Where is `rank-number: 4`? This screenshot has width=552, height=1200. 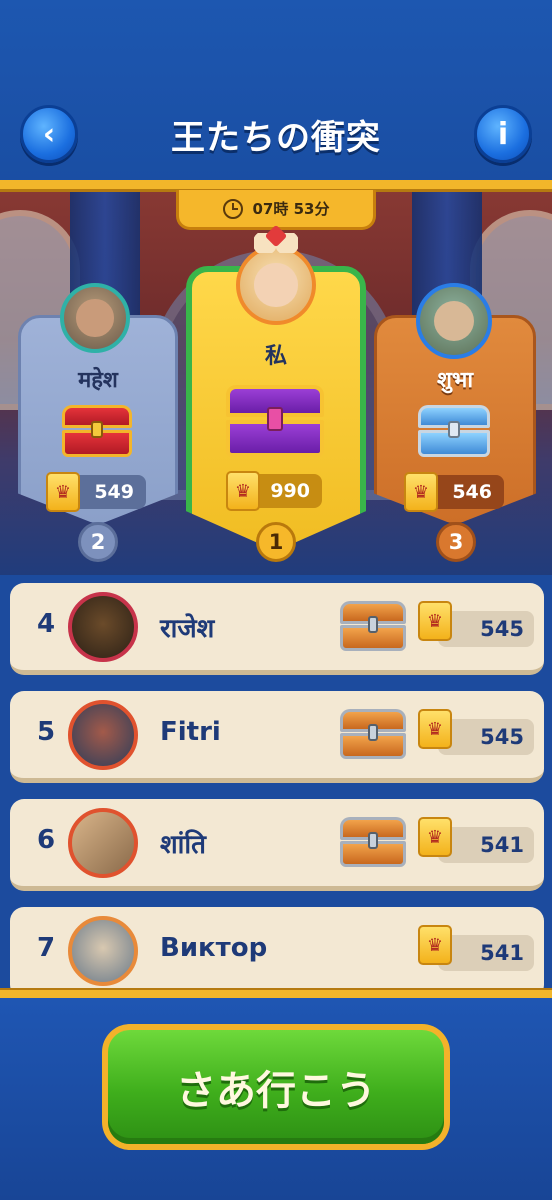
rank-number: 4 is located at coordinates (46, 624).